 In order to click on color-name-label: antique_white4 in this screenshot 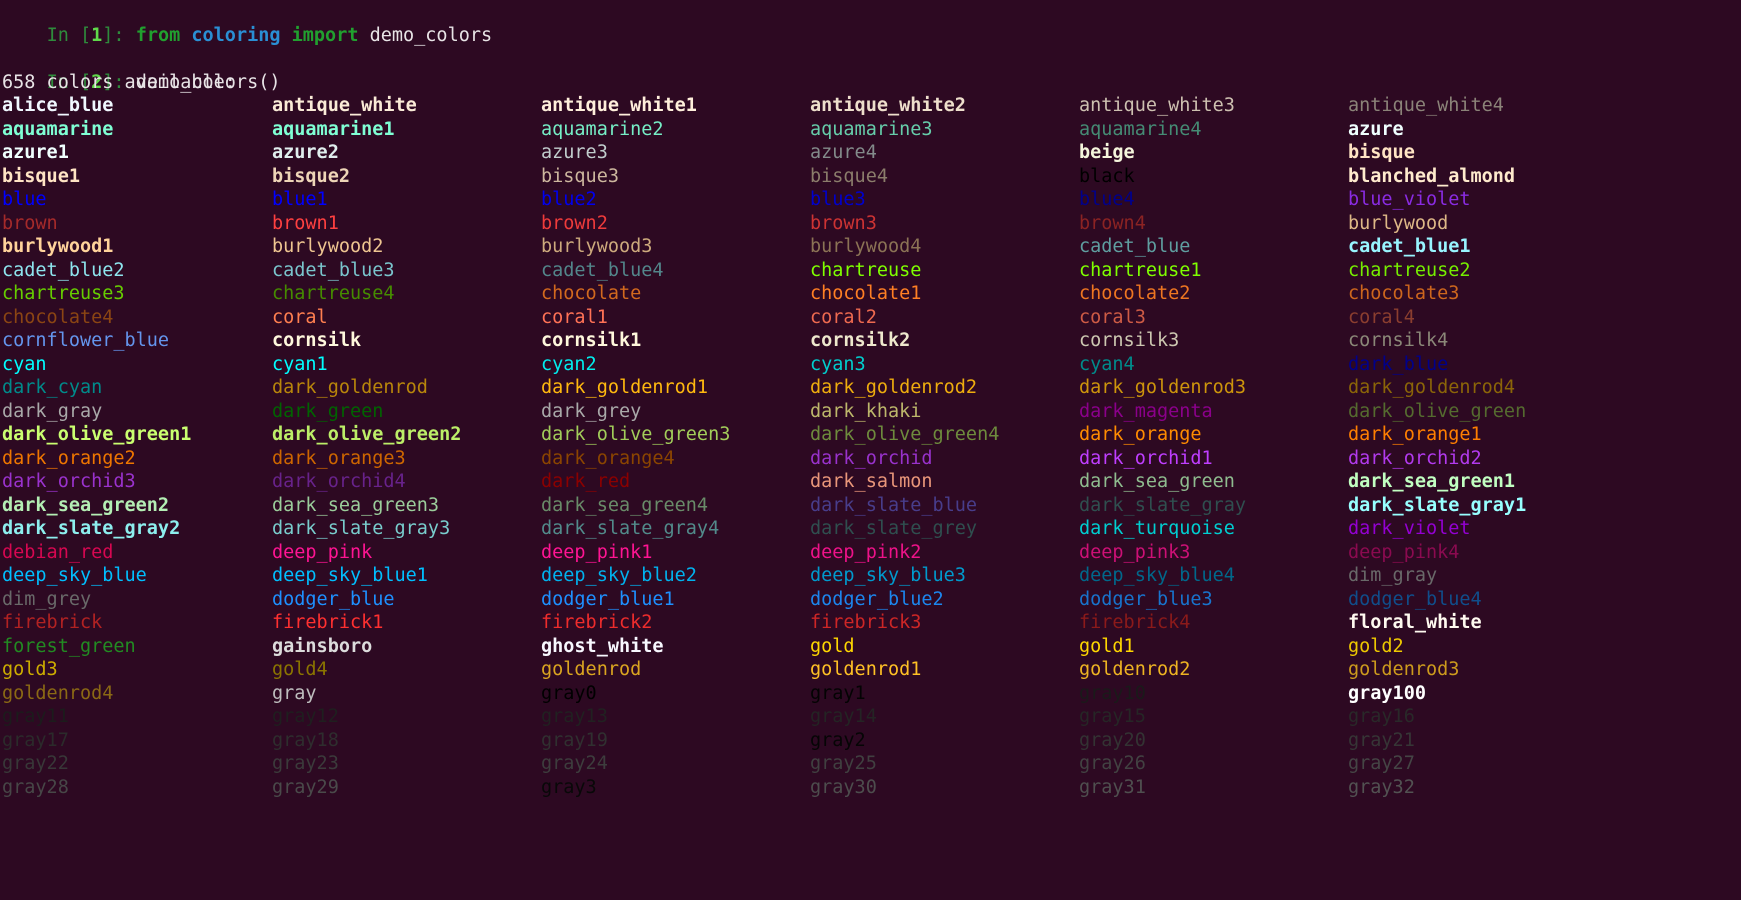, I will do `click(1426, 105)`.